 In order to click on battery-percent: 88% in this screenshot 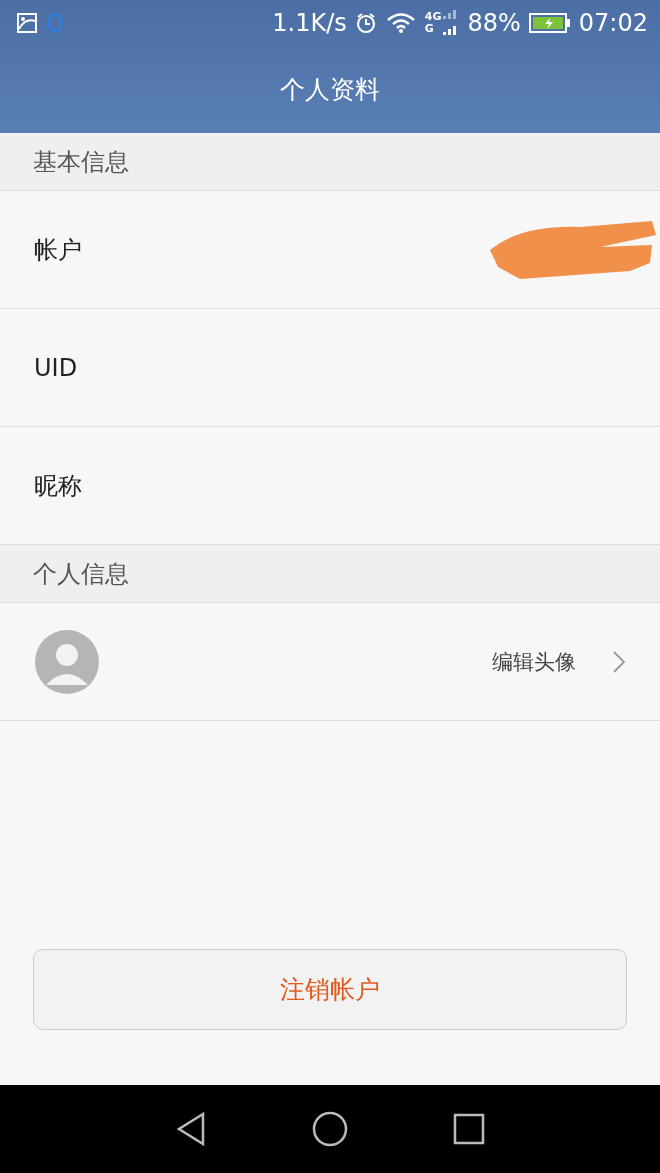, I will do `click(494, 23)`.